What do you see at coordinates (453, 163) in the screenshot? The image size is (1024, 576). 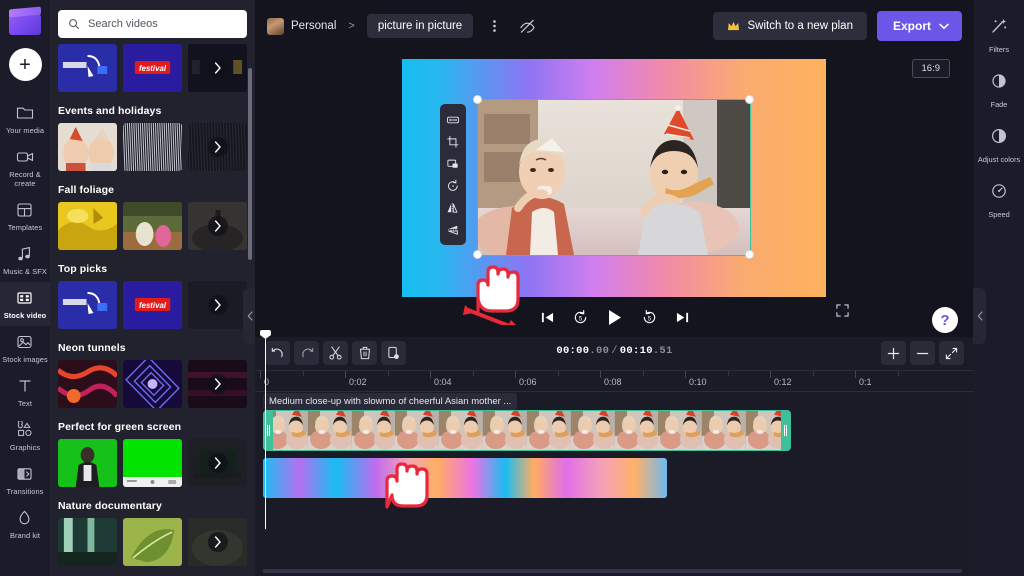 I see `picture-in-picture-button` at bounding box center [453, 163].